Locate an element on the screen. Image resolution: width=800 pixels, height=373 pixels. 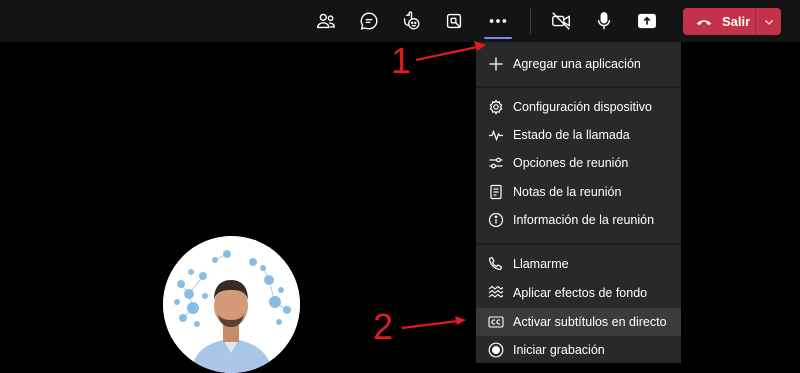
camera-toggle-button is located at coordinates (561, 21).